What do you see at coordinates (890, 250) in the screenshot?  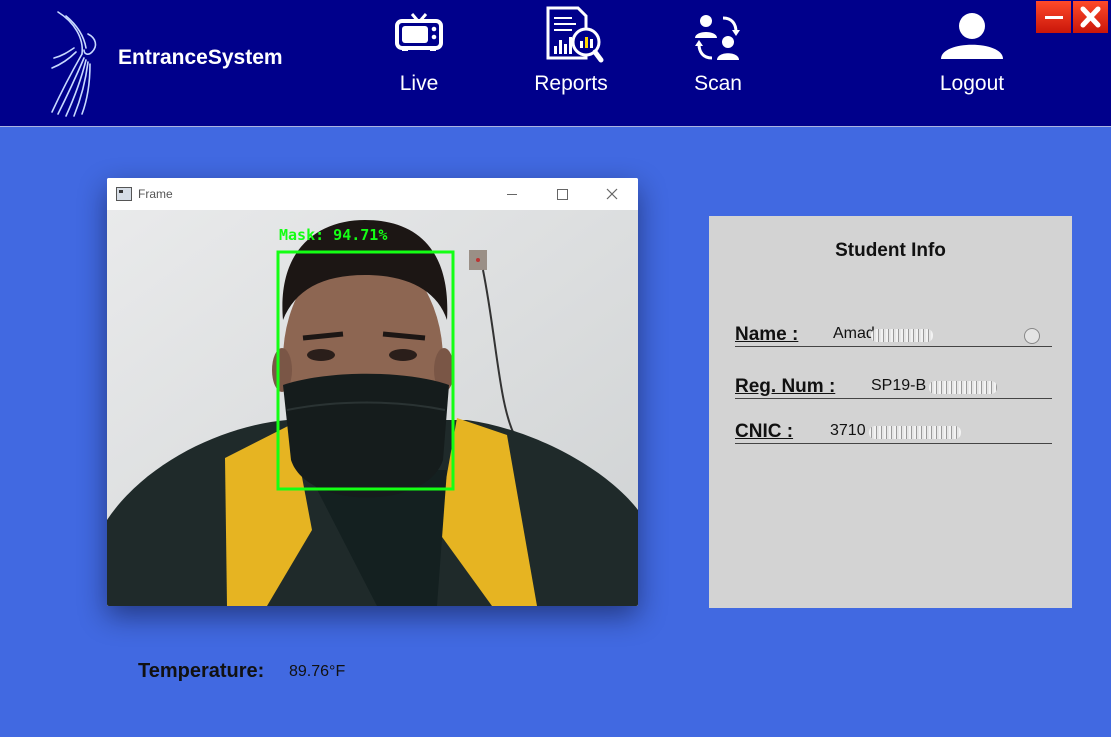 I see `student-info-heading: Student Info` at bounding box center [890, 250].